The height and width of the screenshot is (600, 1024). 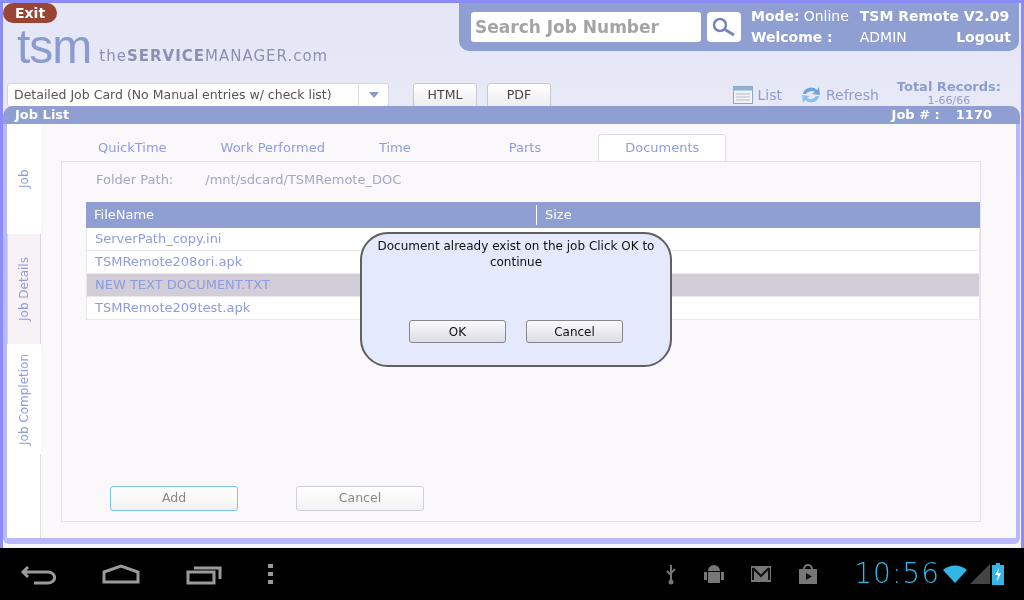 I want to click on total-records-label: Total Records:, so click(x=948, y=87).